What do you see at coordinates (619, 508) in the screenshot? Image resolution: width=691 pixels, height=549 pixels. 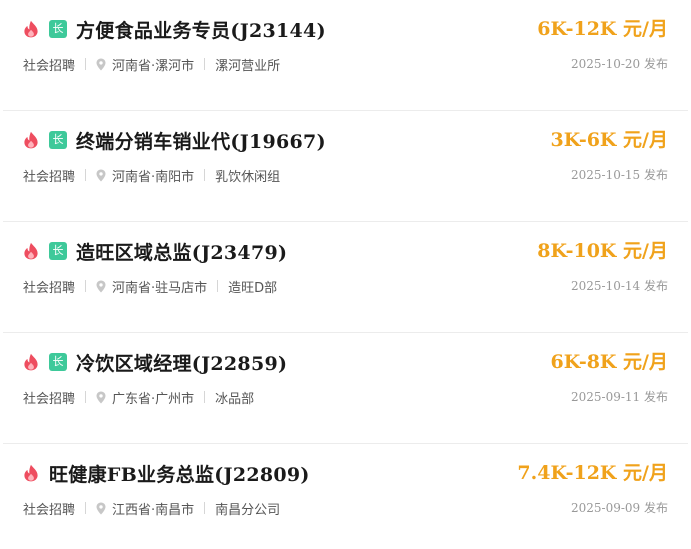 I see `publish-date: 2025-09-09 发布` at bounding box center [619, 508].